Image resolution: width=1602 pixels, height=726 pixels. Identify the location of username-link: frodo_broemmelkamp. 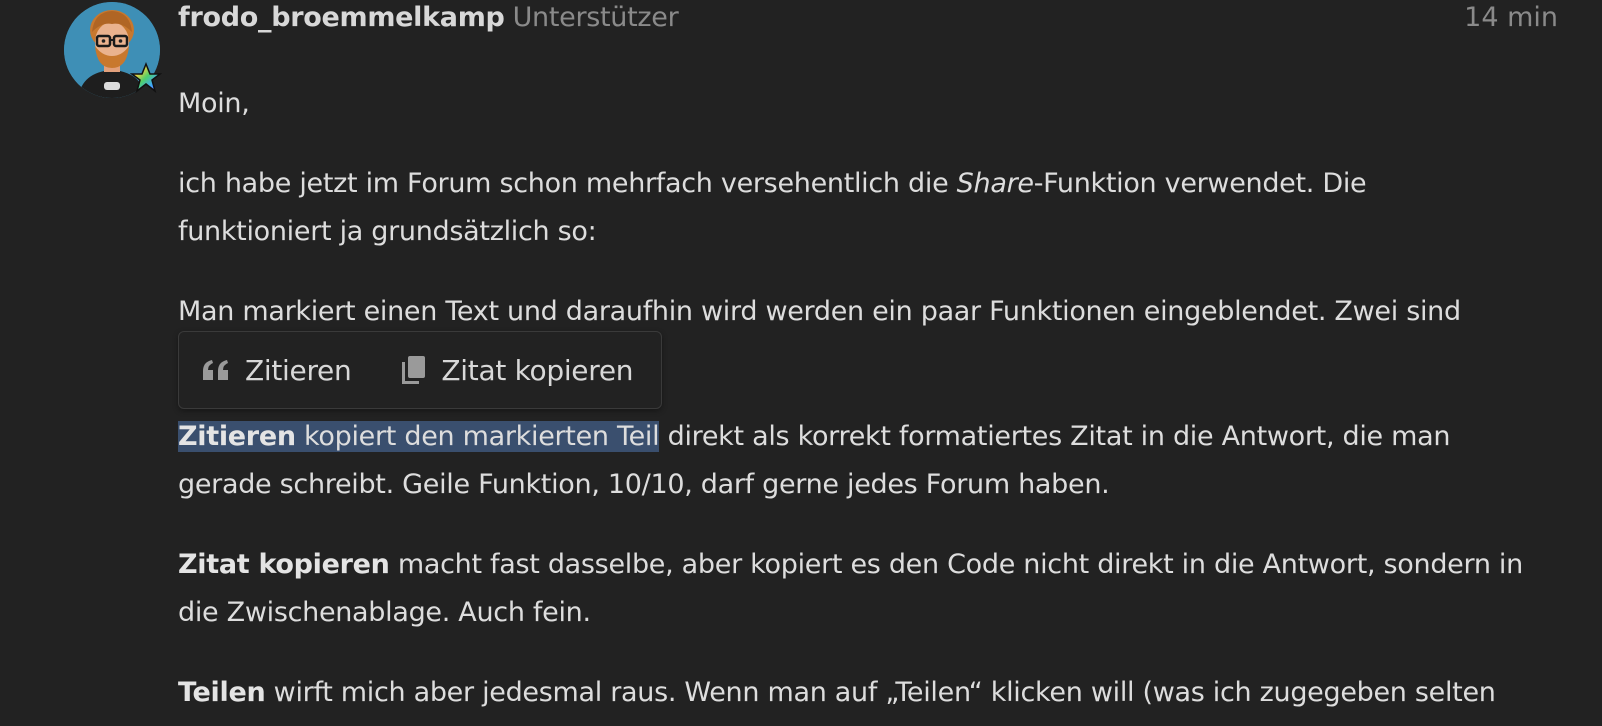
(341, 17).